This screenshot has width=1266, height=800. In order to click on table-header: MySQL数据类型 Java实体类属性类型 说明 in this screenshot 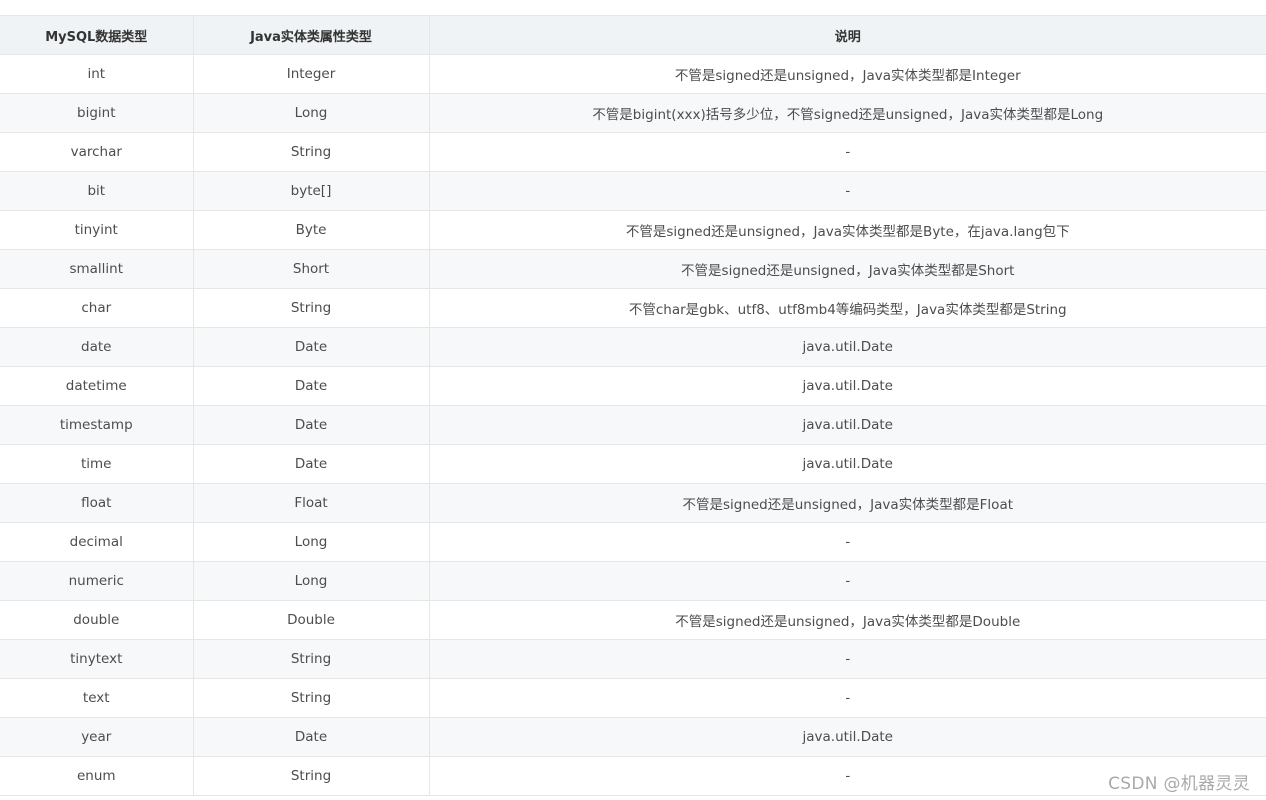, I will do `click(633, 35)`.